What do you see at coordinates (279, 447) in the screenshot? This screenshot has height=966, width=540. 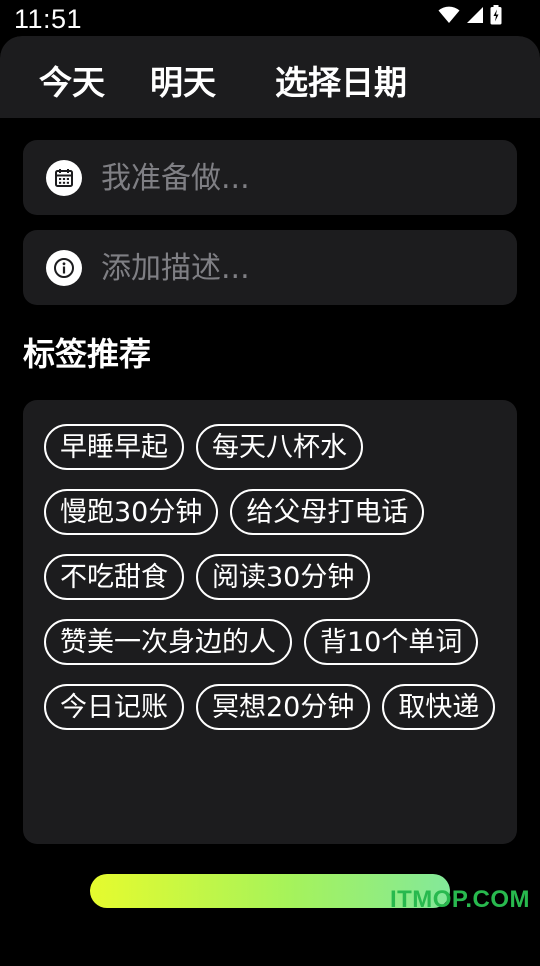 I see `tag-chip: 每天八杯水` at bounding box center [279, 447].